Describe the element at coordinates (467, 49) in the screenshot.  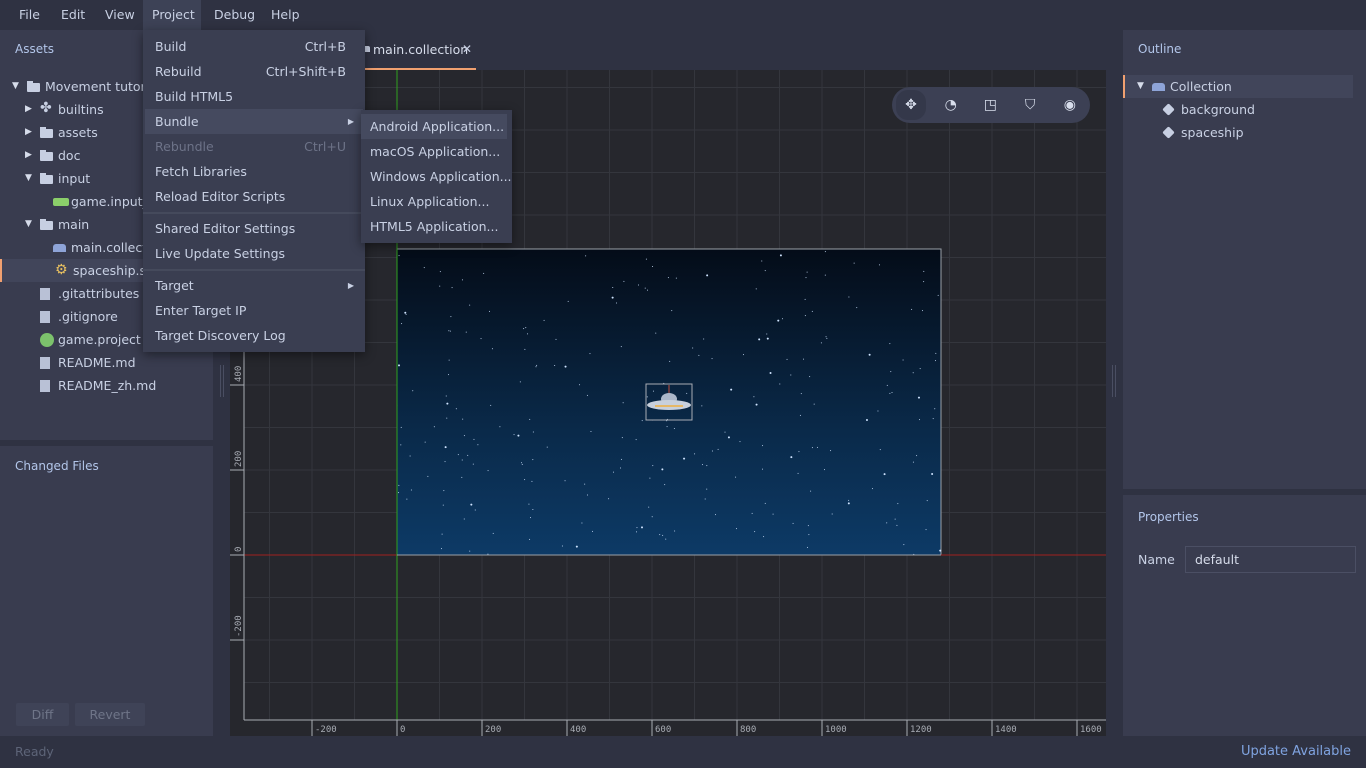
I see `close-tab-icon: ✕` at that location.